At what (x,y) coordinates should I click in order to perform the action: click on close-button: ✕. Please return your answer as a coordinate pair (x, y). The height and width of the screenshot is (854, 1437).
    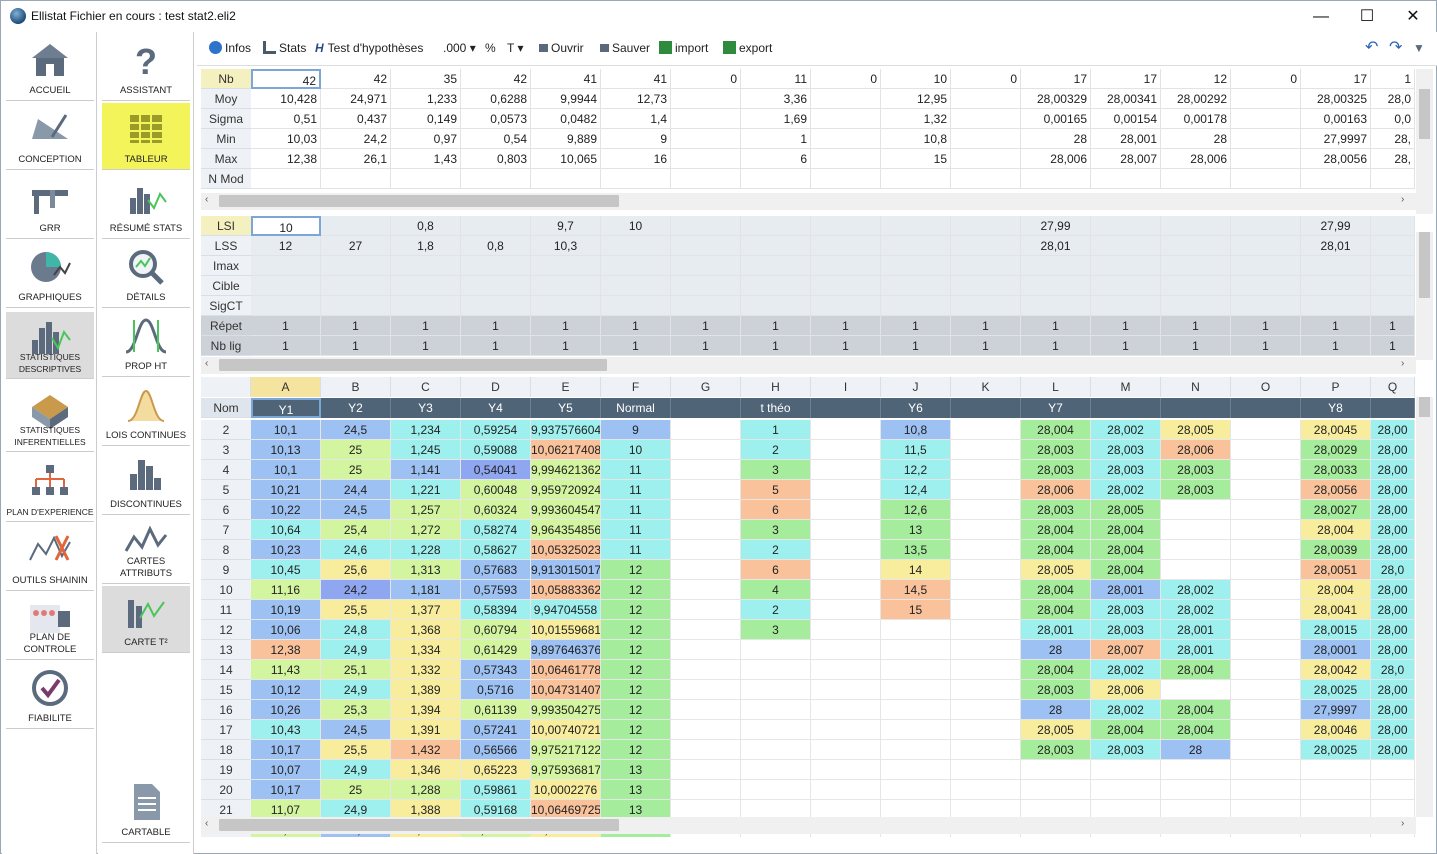
    Looking at the image, I should click on (1413, 16).